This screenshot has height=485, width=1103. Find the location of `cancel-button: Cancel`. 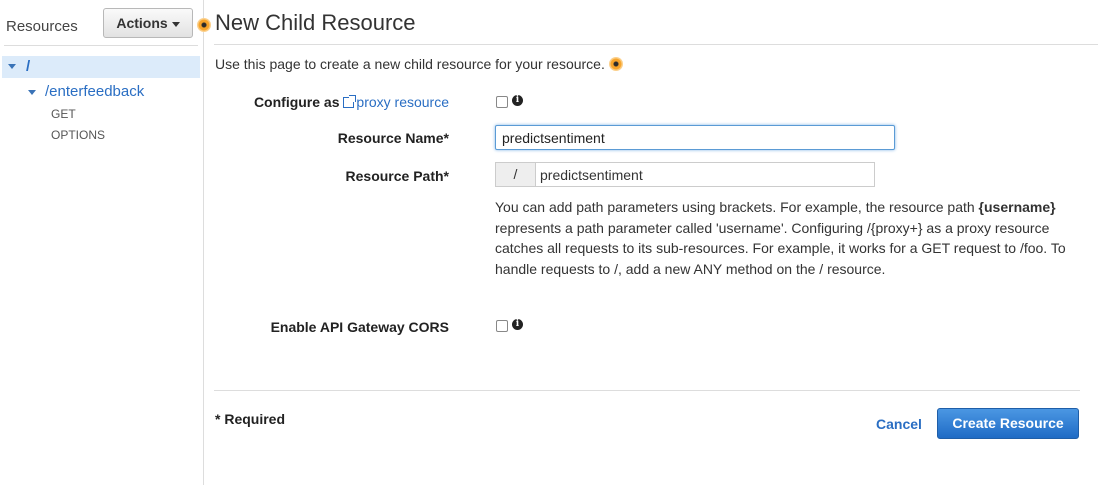

cancel-button: Cancel is located at coordinates (899, 424).